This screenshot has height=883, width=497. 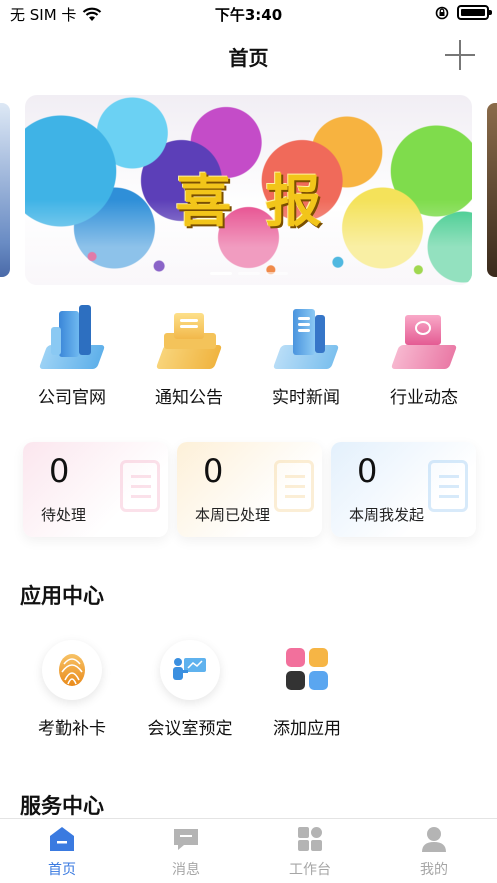 What do you see at coordinates (189, 340) in the screenshot?
I see `notice-icon` at bounding box center [189, 340].